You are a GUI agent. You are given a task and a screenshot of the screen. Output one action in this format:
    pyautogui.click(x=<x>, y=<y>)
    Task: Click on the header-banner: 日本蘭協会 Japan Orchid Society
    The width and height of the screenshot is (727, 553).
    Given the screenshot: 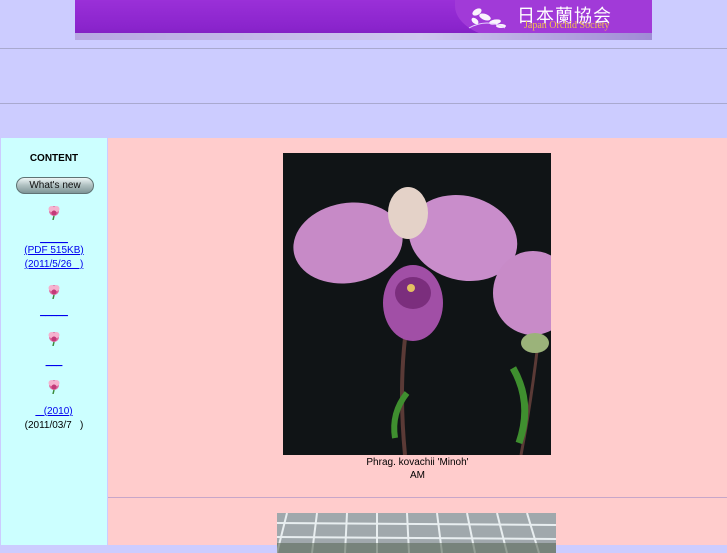 What is the action you would take?
    pyautogui.click(x=363, y=20)
    